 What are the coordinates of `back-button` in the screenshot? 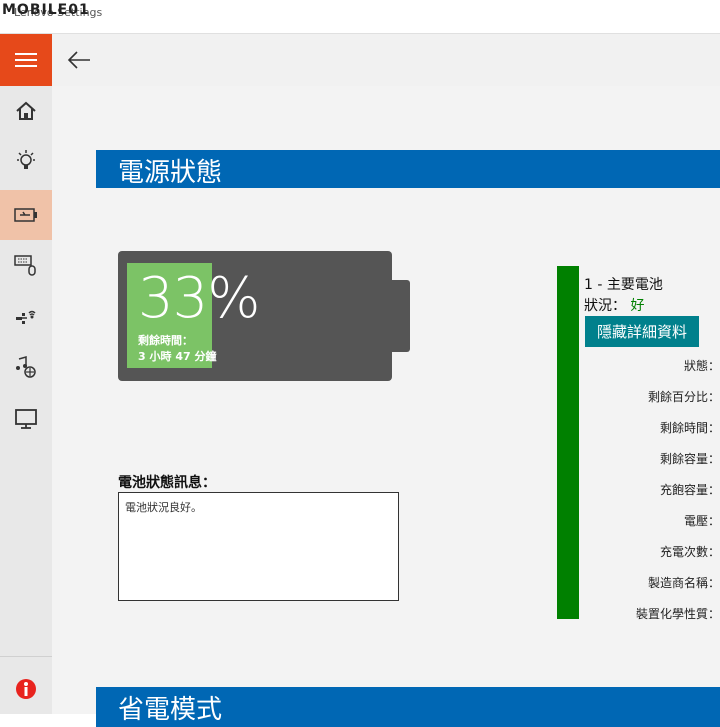 It's located at (79, 60).